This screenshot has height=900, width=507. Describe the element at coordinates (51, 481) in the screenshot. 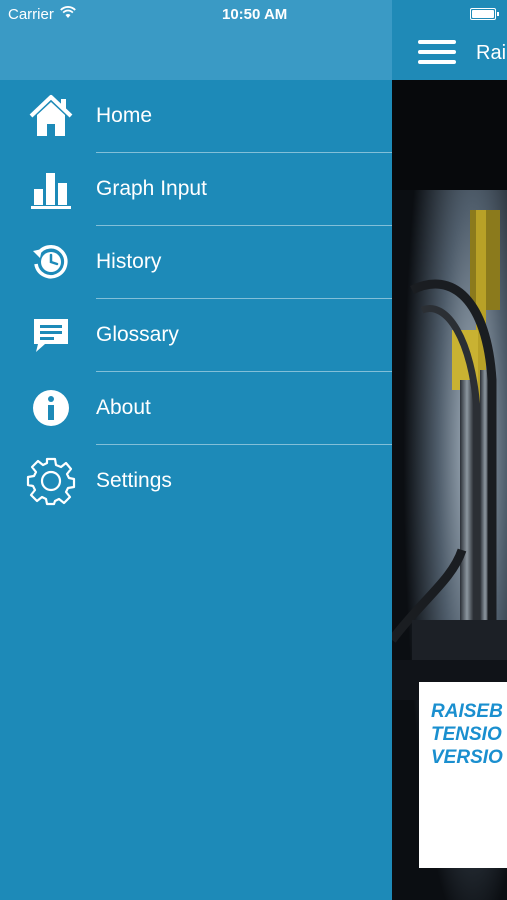

I see `gear-icon` at that location.